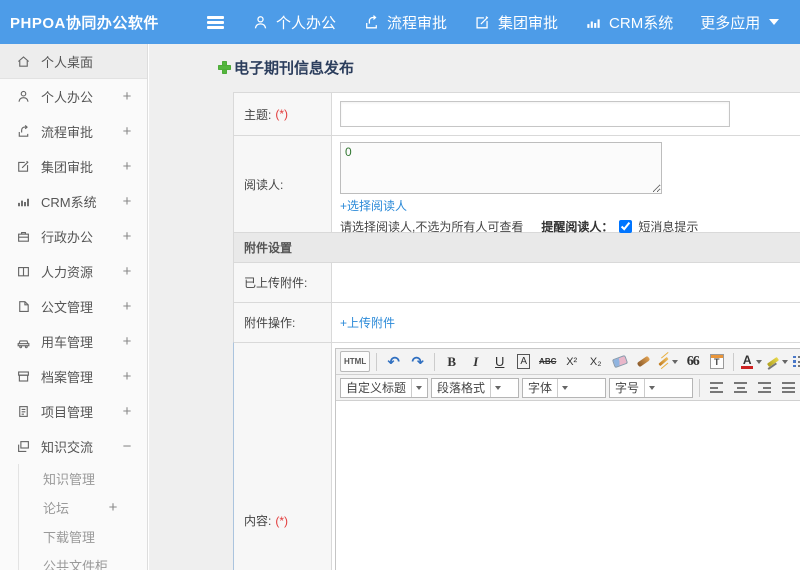 Image resolution: width=800 pixels, height=570 pixels. What do you see at coordinates (384, 387) in the screenshot?
I see `custom-heading-select: 自定义标题` at bounding box center [384, 387].